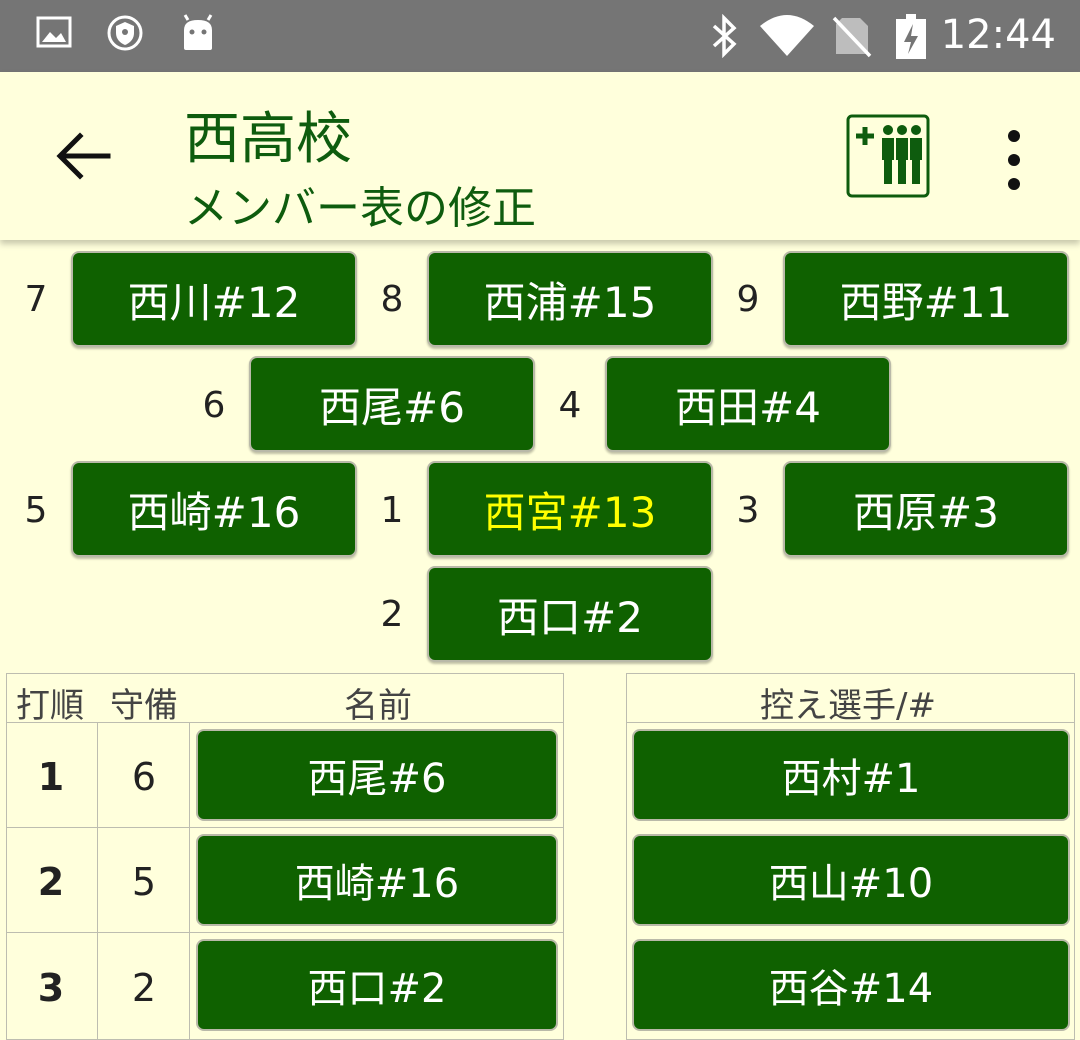 The width and height of the screenshot is (1080, 1040). What do you see at coordinates (50, 706) in the screenshot?
I see `header-batting-order: 打順` at bounding box center [50, 706].